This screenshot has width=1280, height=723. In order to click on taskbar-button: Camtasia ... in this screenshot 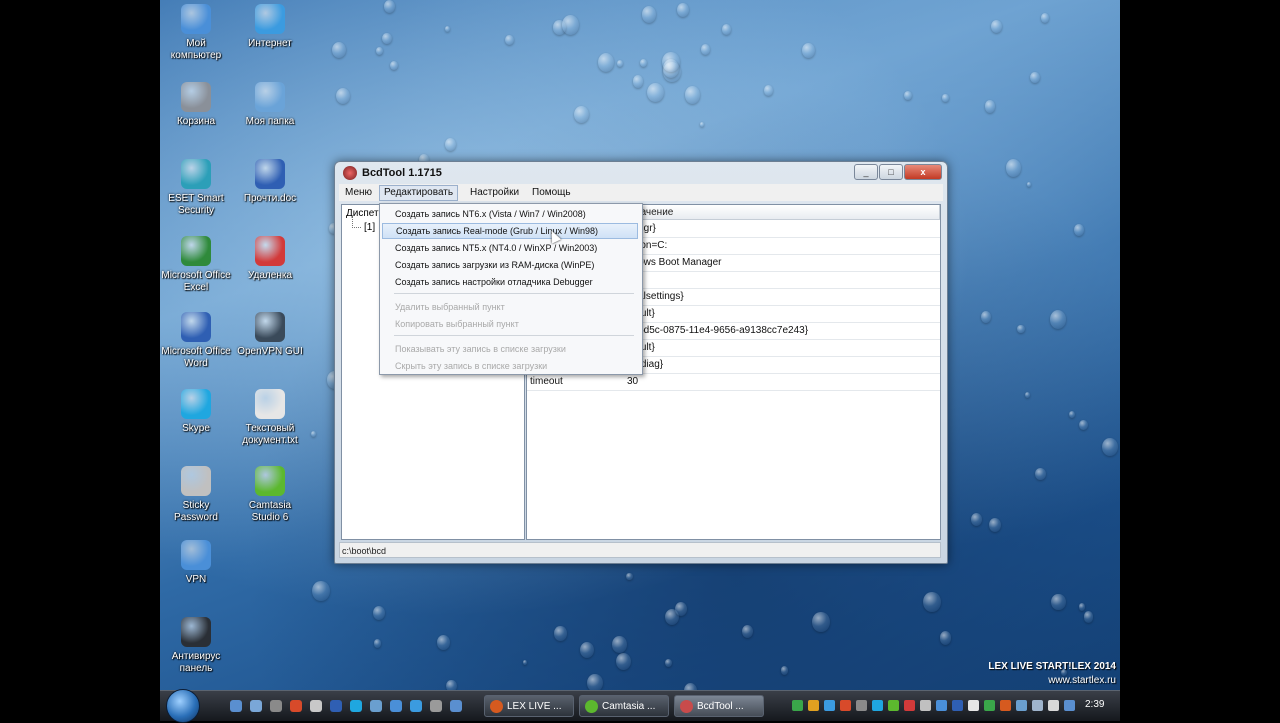, I will do `click(624, 706)`.